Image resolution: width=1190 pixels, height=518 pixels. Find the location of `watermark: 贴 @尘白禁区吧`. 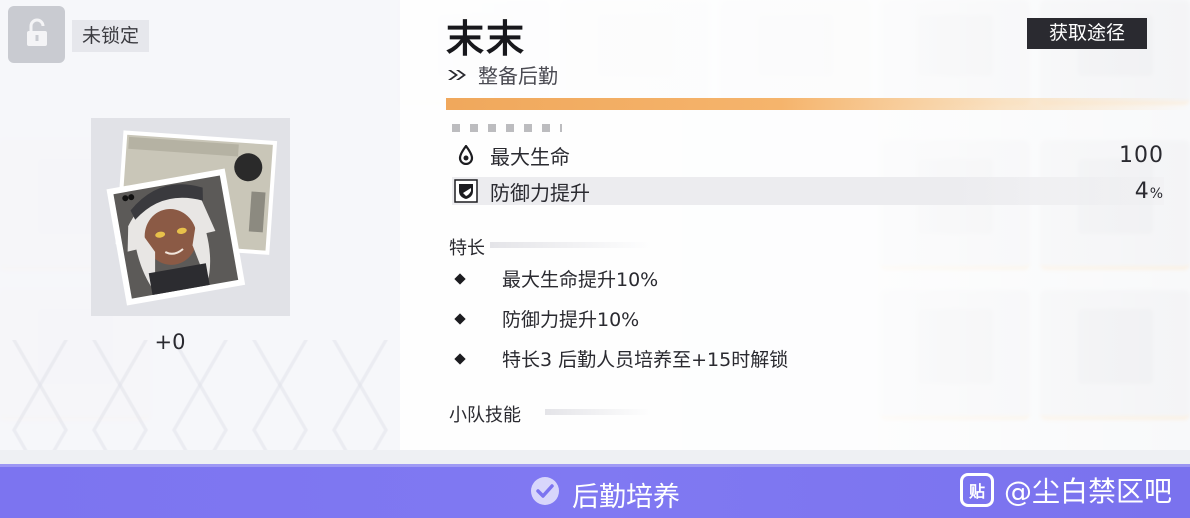

watermark: 贴 @尘白禁区吧 is located at coordinates (1065, 490).